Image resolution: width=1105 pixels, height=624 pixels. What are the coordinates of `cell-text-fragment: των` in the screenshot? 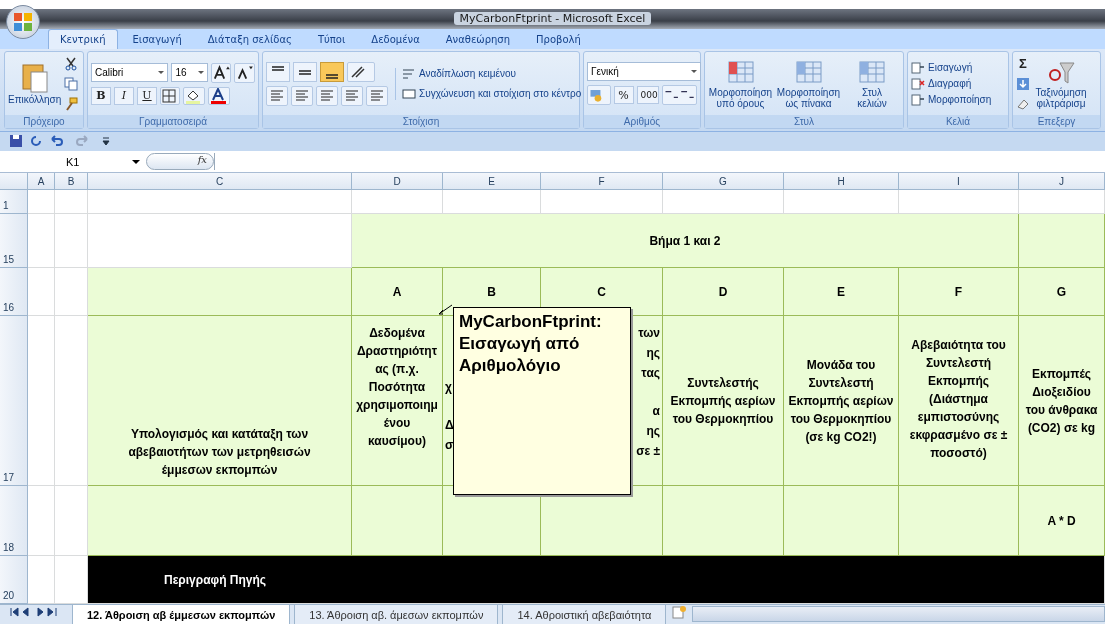 It's located at (649, 333).